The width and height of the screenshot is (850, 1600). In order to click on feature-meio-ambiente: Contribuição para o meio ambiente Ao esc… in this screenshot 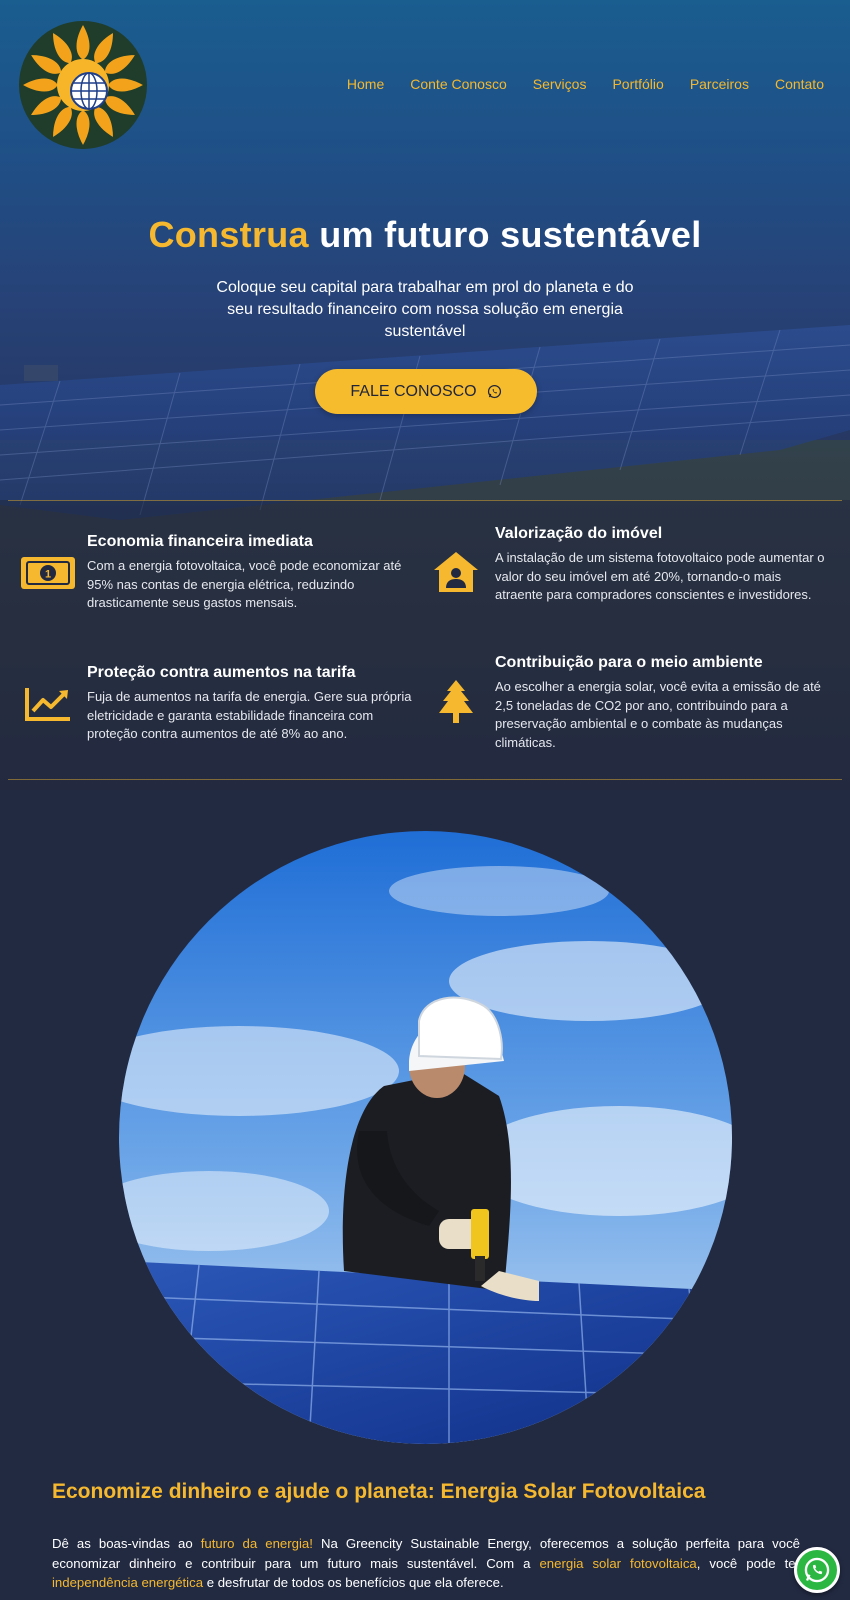, I will do `click(662, 703)`.